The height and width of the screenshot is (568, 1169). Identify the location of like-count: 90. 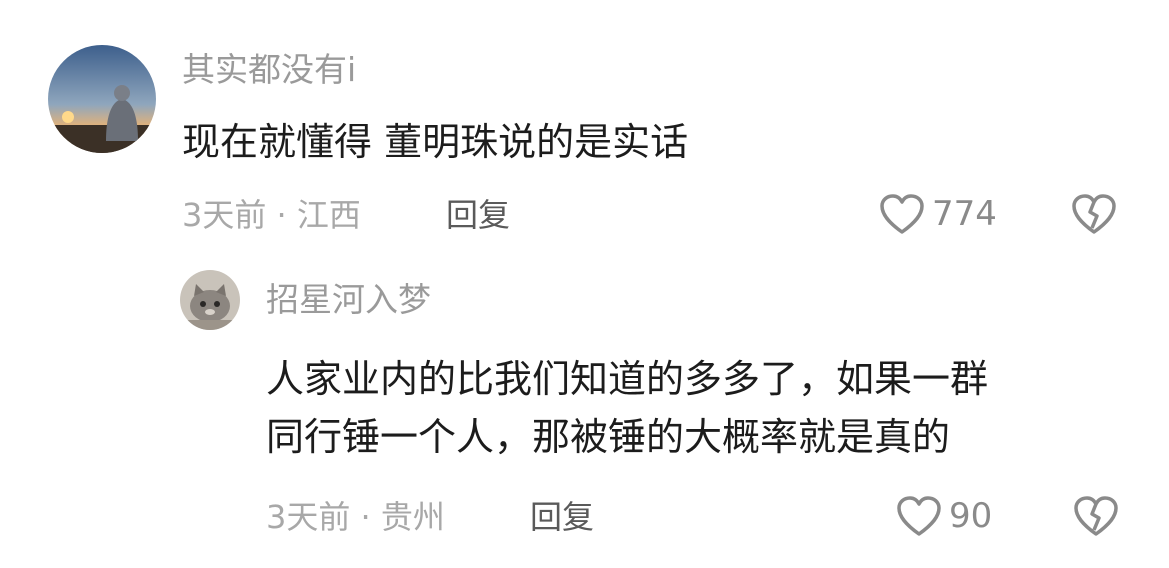
(971, 516).